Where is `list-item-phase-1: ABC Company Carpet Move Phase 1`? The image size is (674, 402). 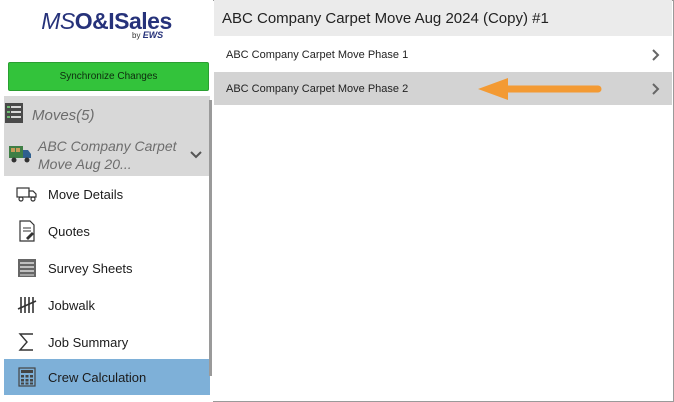
list-item-phase-1: ABC Company Carpet Move Phase 1 is located at coordinates (443, 54).